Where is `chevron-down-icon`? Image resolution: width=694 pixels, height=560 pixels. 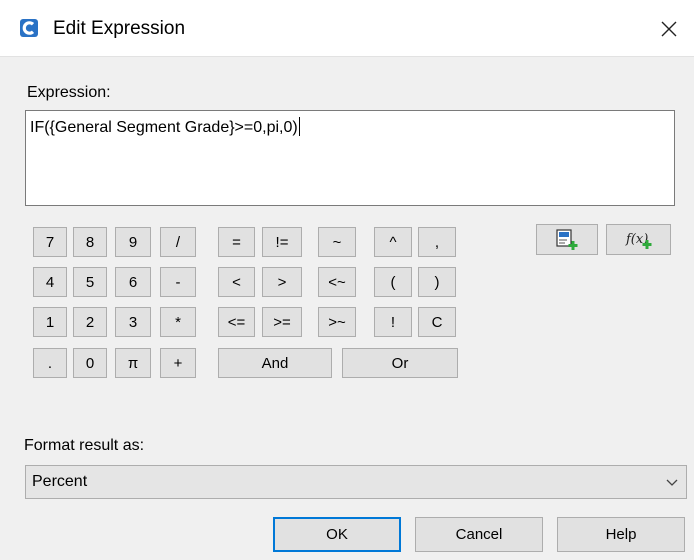
chevron-down-icon is located at coordinates (672, 482).